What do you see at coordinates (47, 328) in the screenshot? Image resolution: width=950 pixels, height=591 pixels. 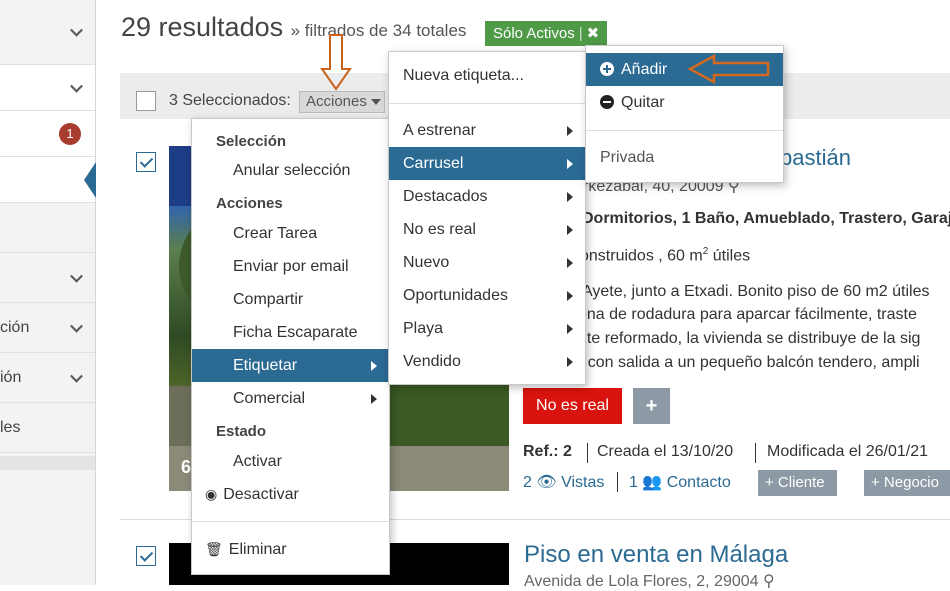 I see `sidebar-item: ción` at bounding box center [47, 328].